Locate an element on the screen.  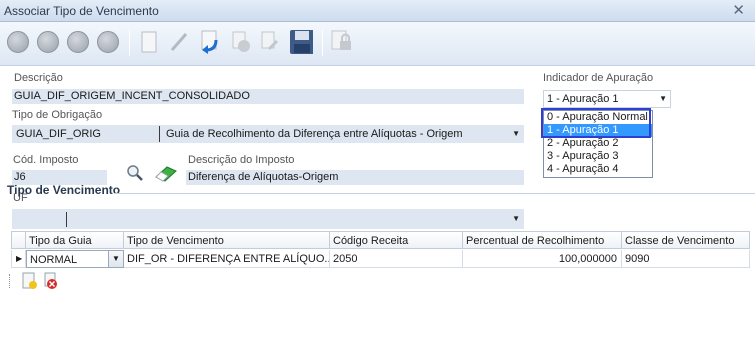
undo-button is located at coordinates (210, 42).